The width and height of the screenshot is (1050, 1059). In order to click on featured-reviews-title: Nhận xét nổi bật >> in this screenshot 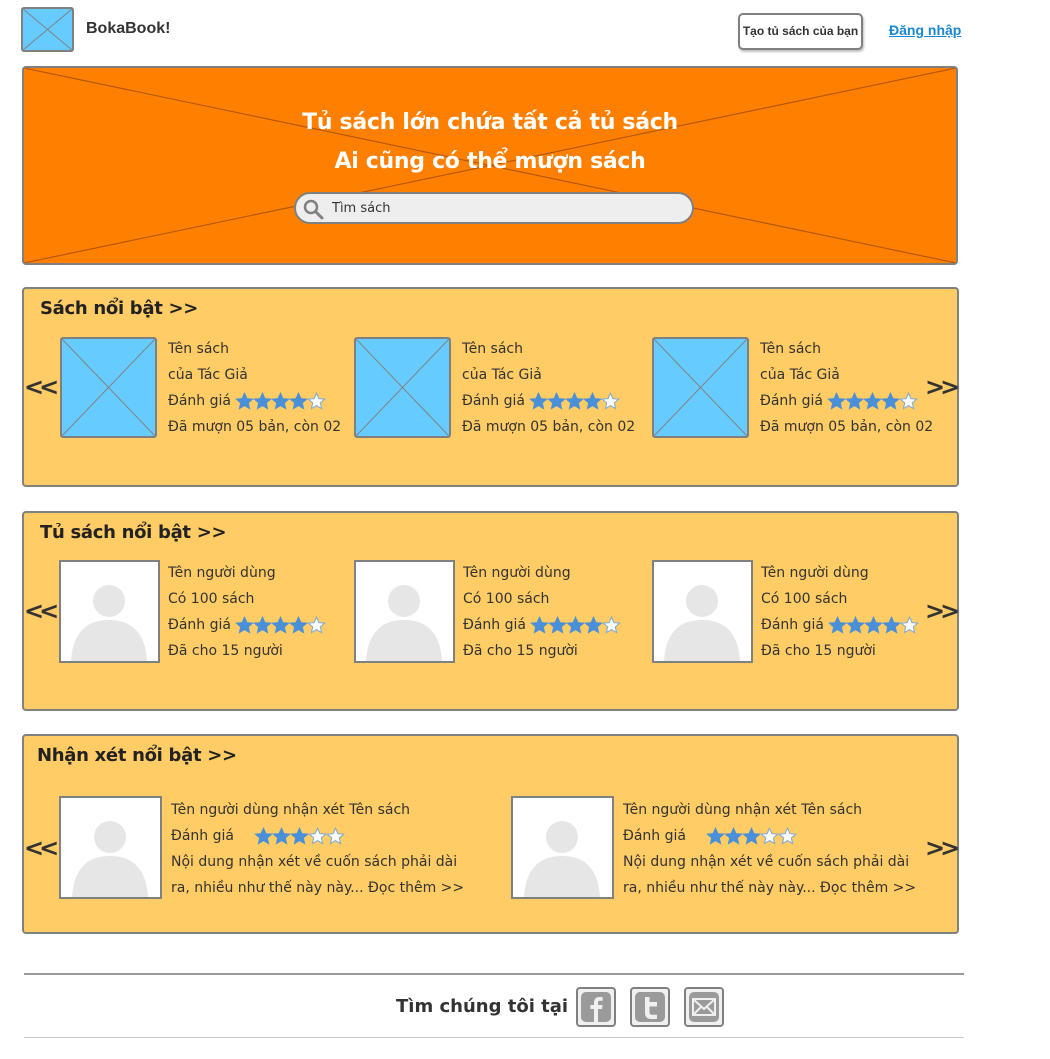, I will do `click(137, 755)`.